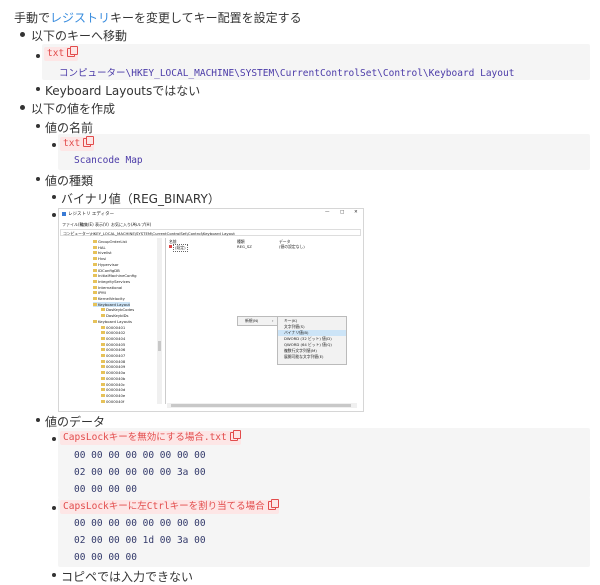 This screenshot has height=585, width=600. Describe the element at coordinates (356, 212) in the screenshot. I see `close-icon: ✕` at that location.